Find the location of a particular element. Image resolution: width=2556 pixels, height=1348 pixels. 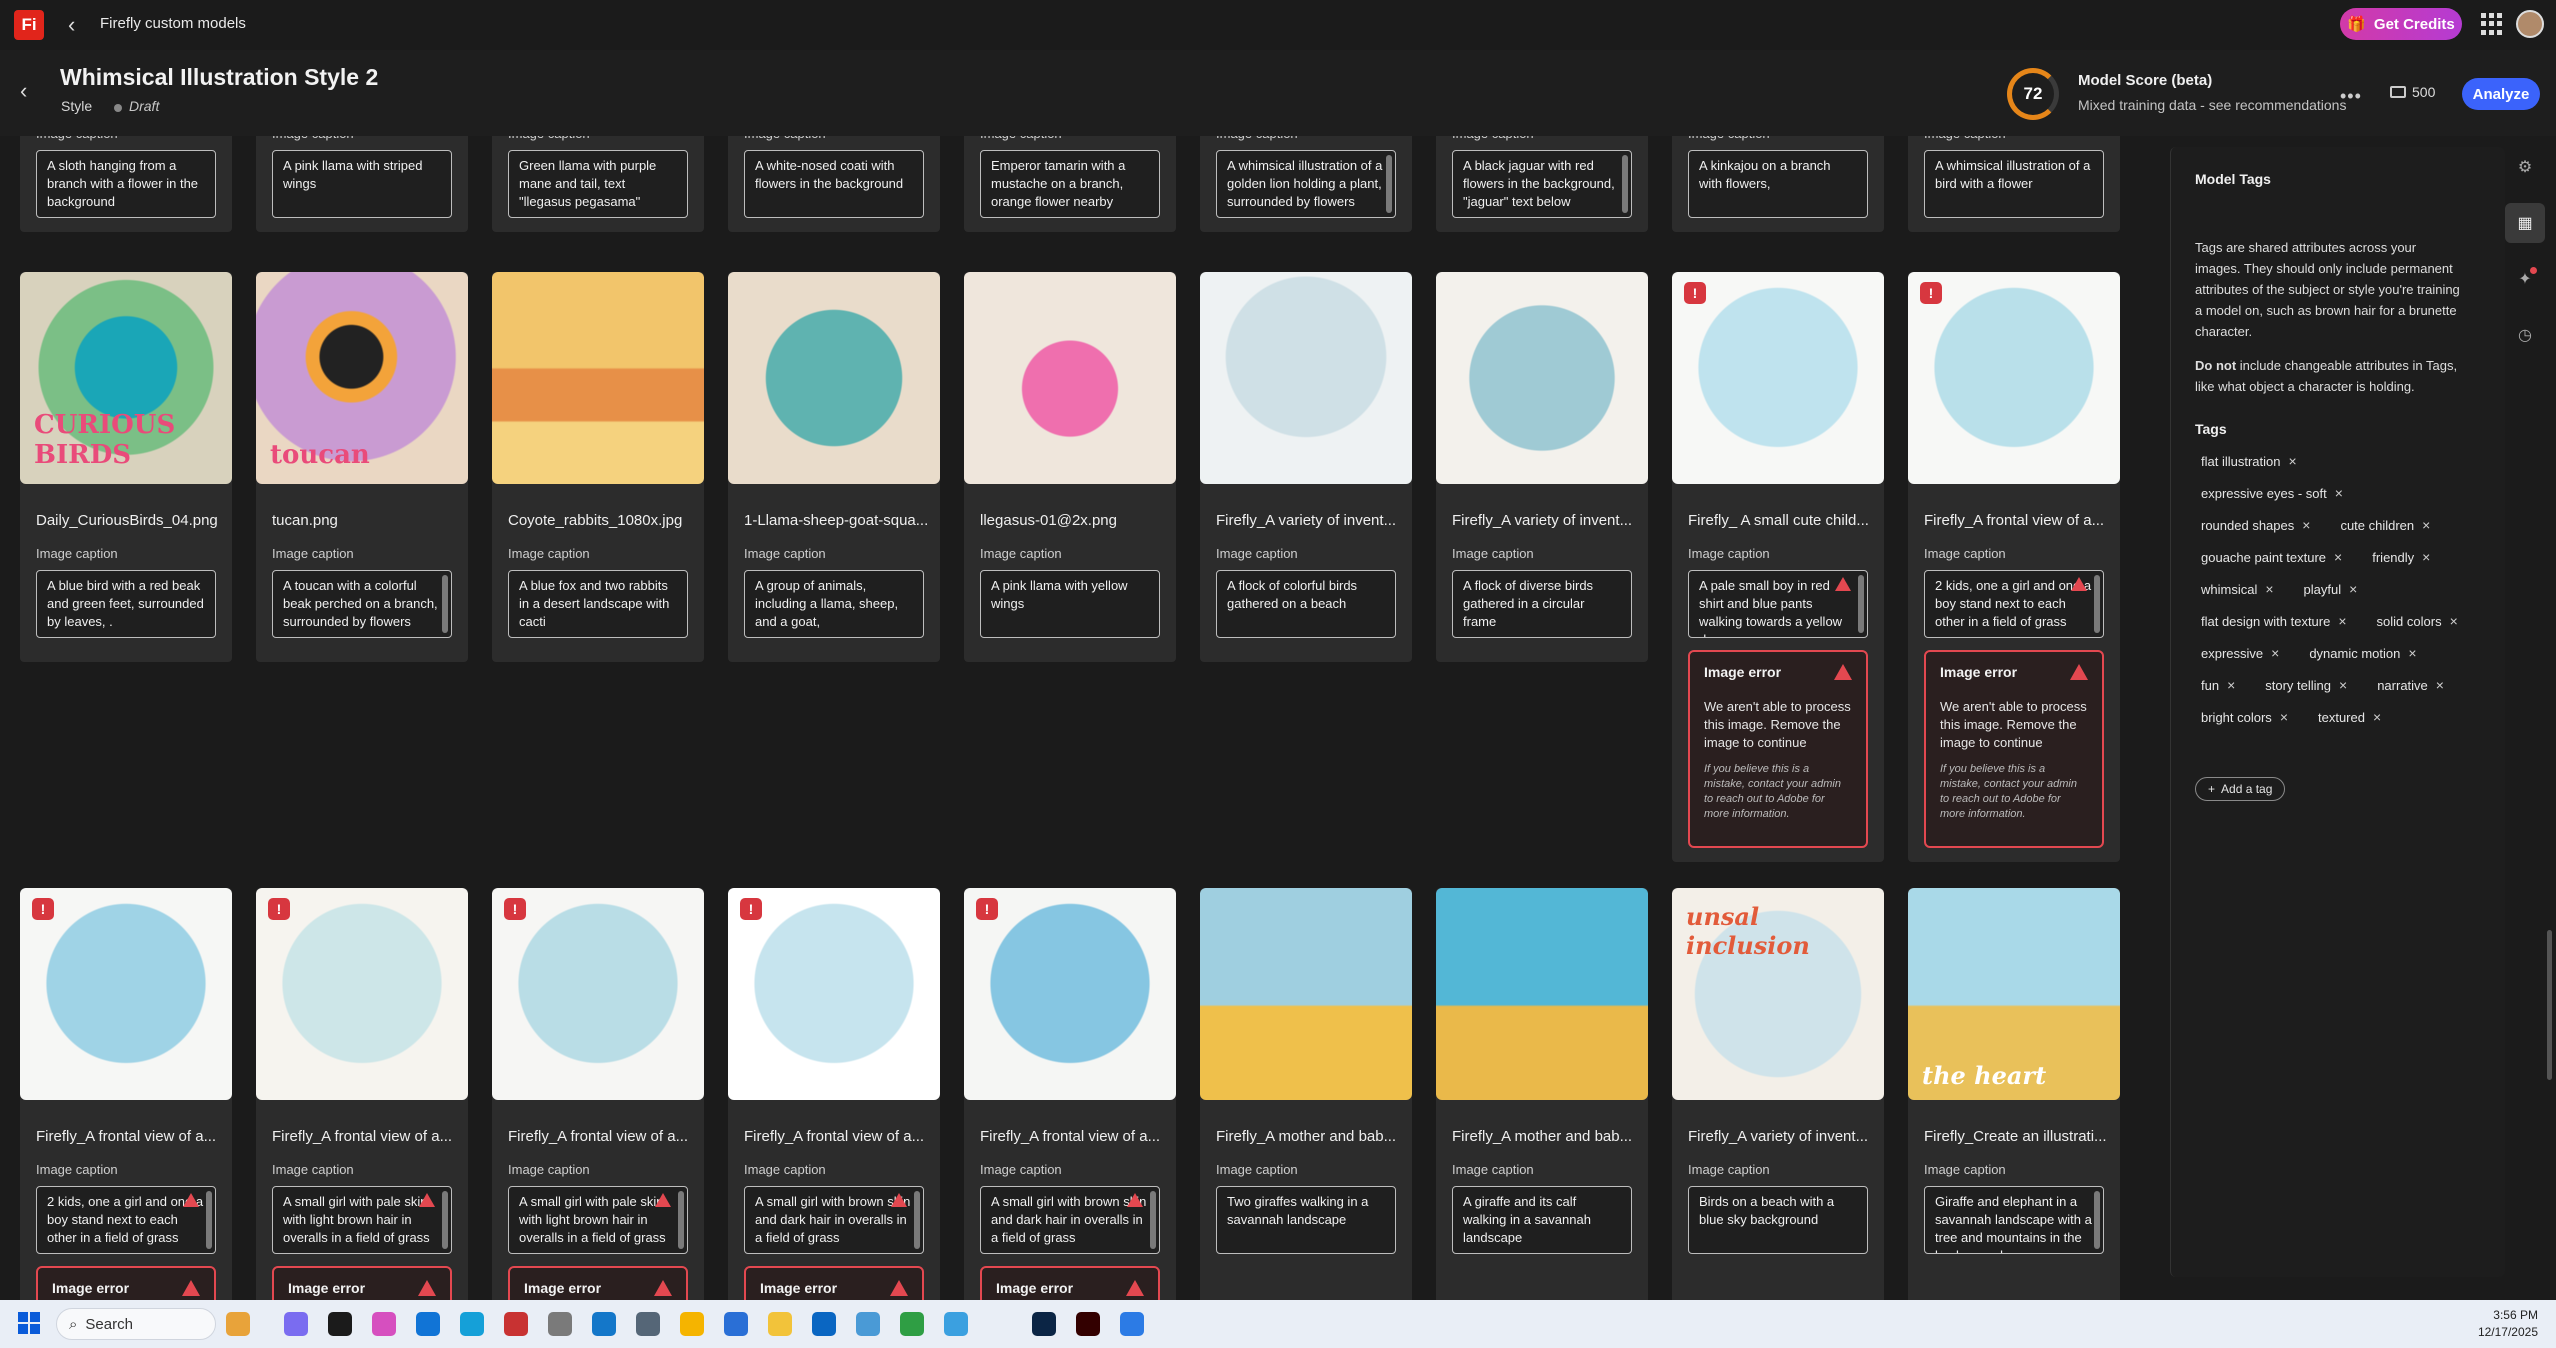

caption-field: A pink llama with striped wings is located at coordinates (362, 184).